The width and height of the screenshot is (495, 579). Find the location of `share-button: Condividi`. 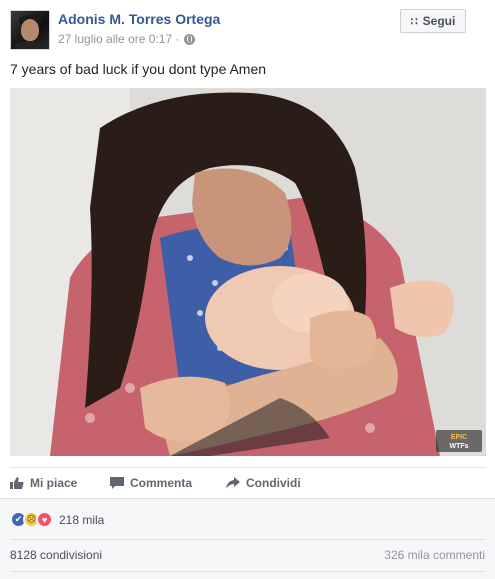

share-button: Condividi is located at coordinates (263, 483).